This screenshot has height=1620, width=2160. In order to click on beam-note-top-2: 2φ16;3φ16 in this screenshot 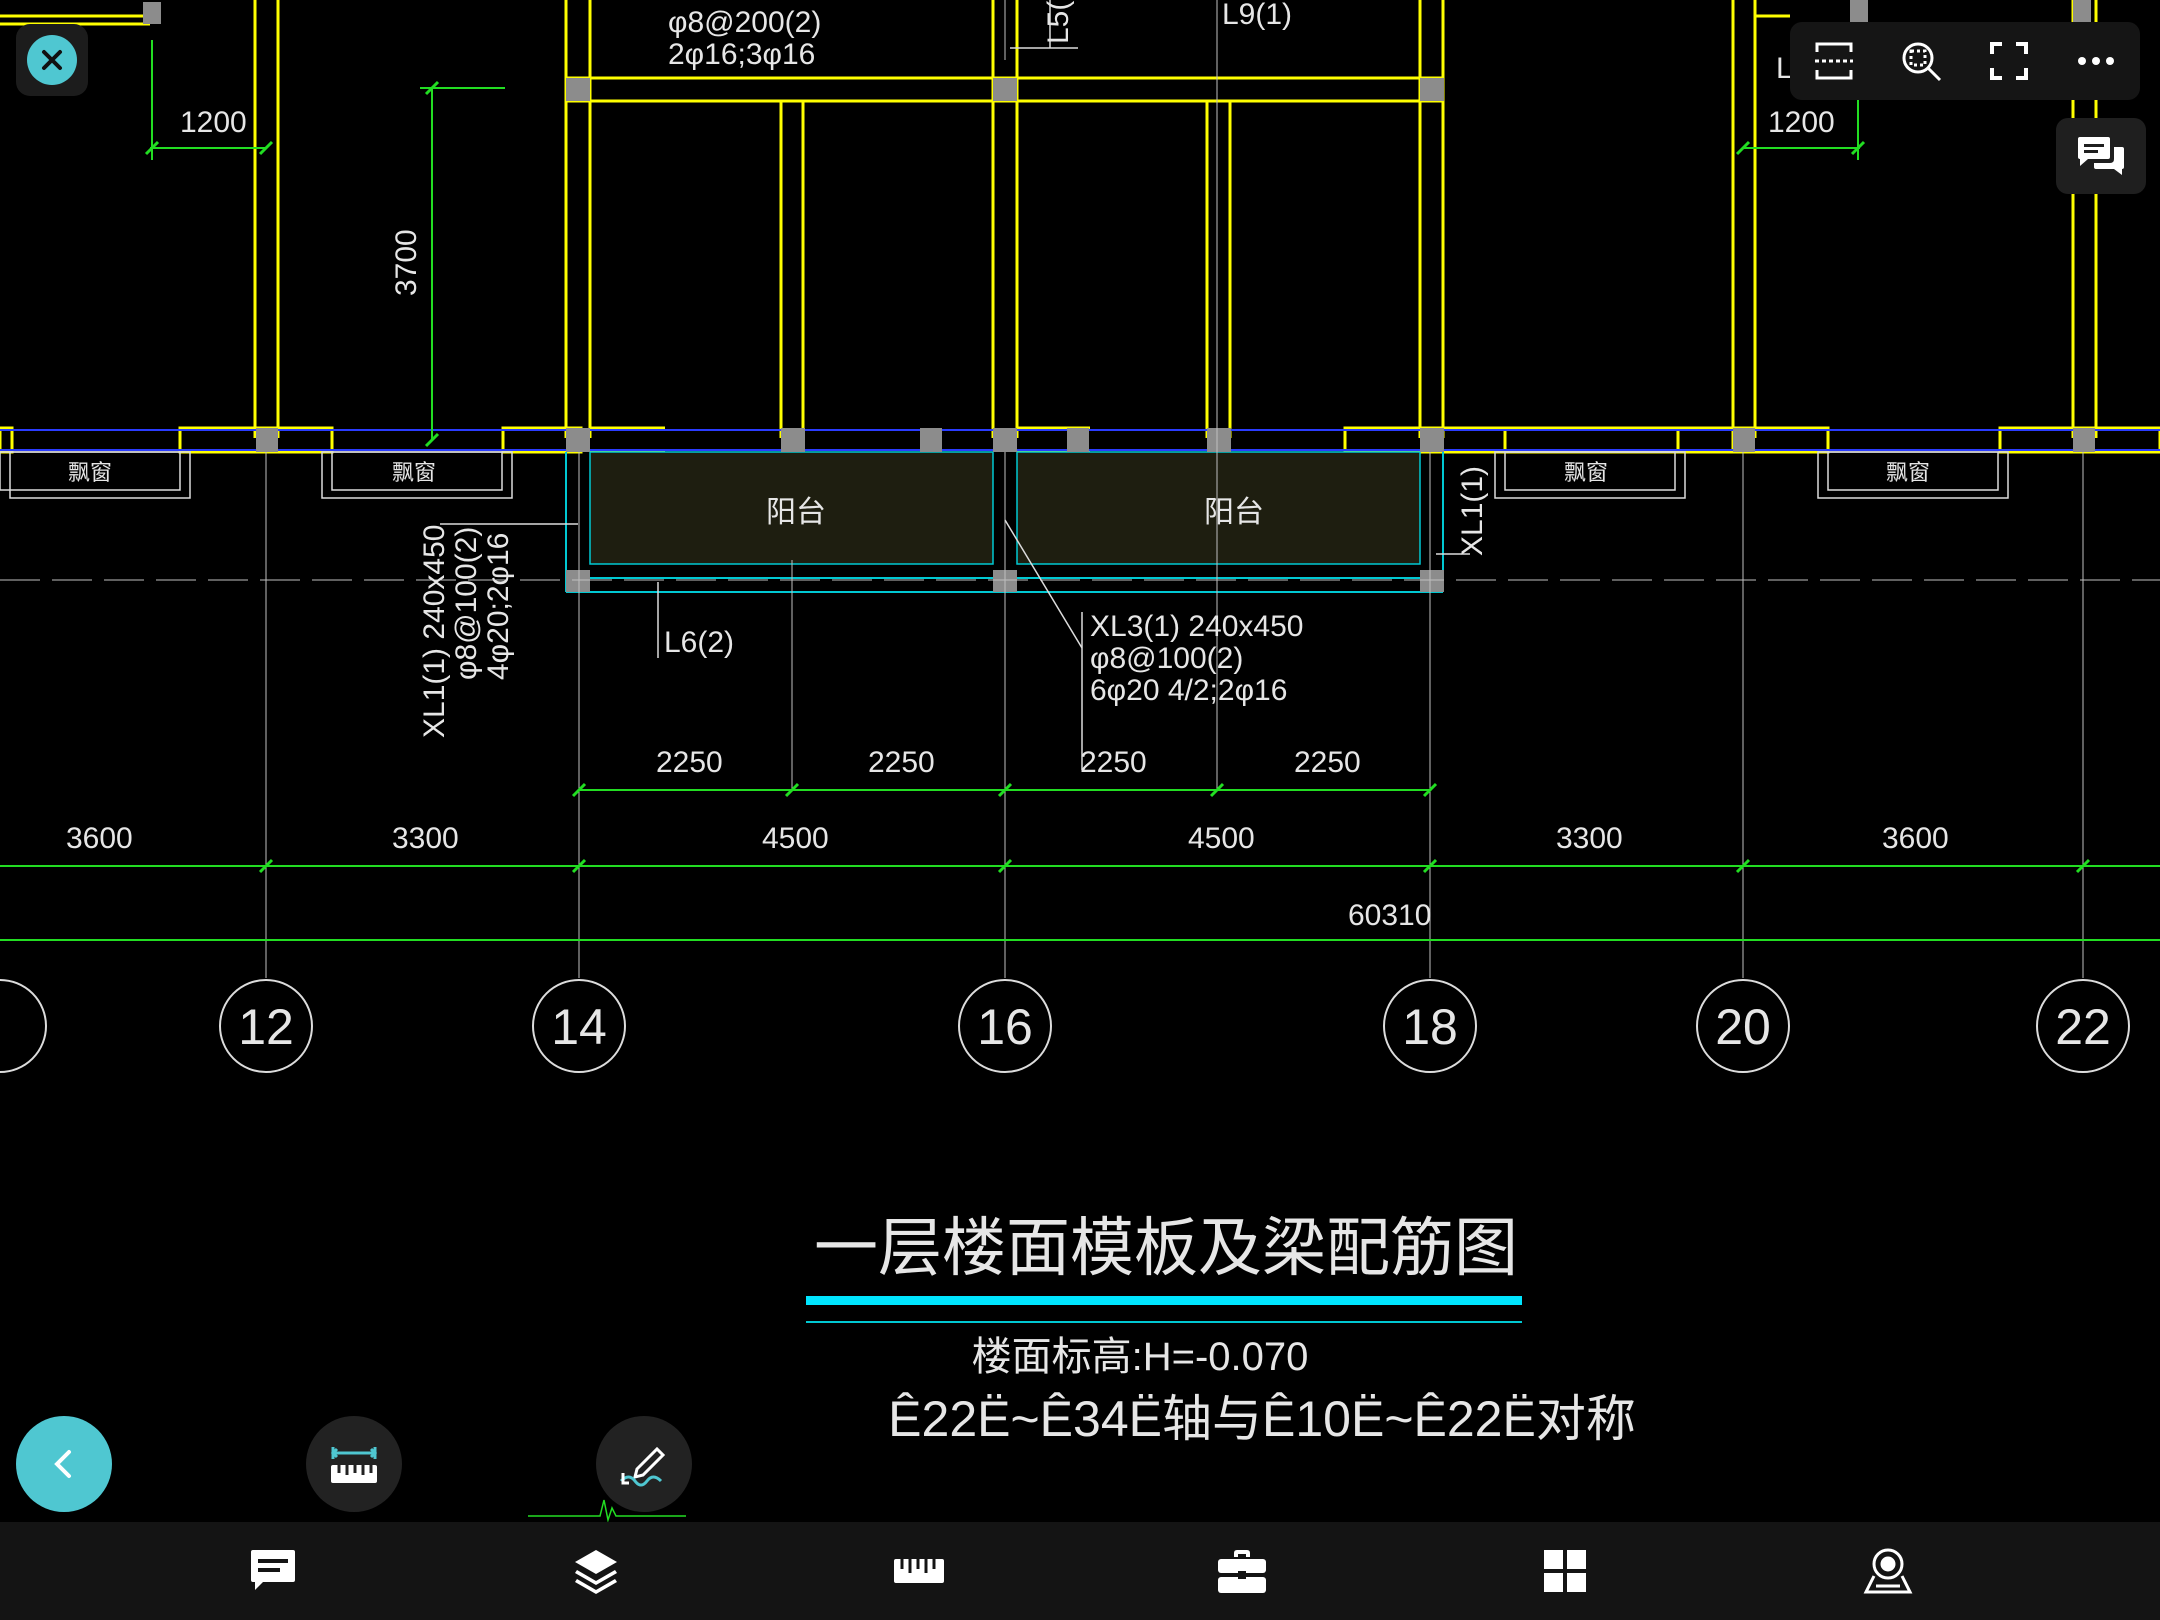, I will do `click(741, 54)`.